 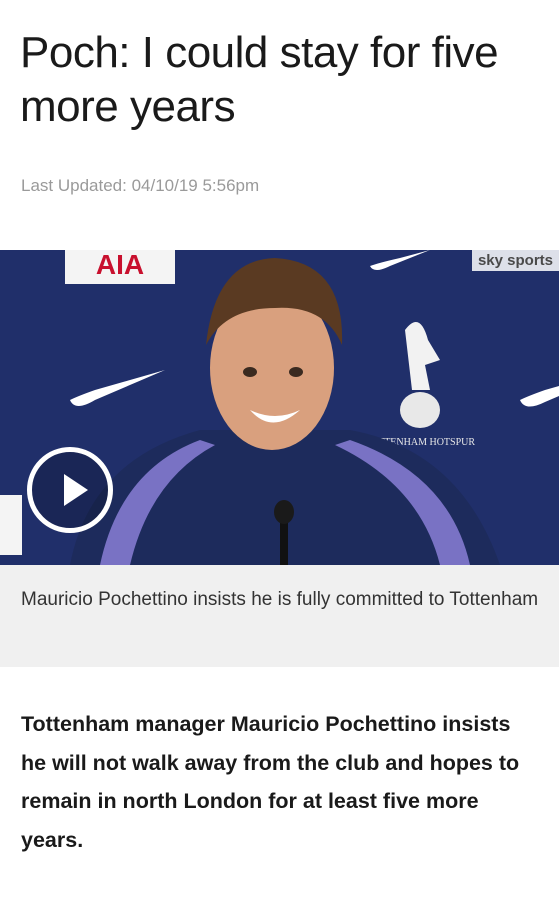 What do you see at coordinates (76, 490) in the screenshot?
I see `play-icon` at bounding box center [76, 490].